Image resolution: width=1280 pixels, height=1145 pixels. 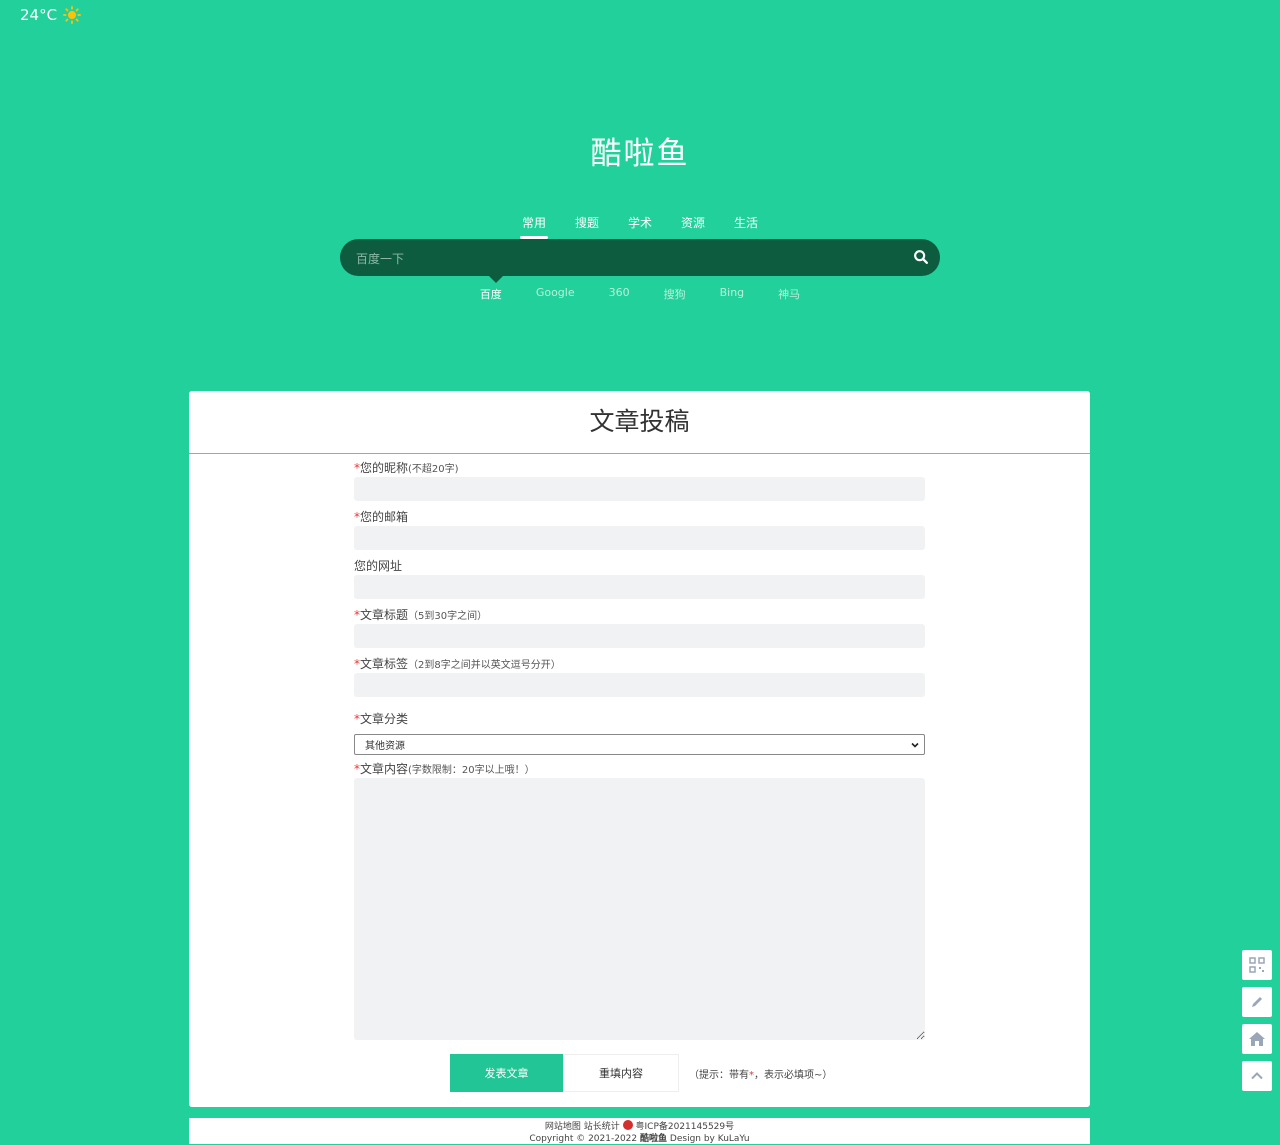 I want to click on engine-baidu: 百度, so click(x=491, y=294).